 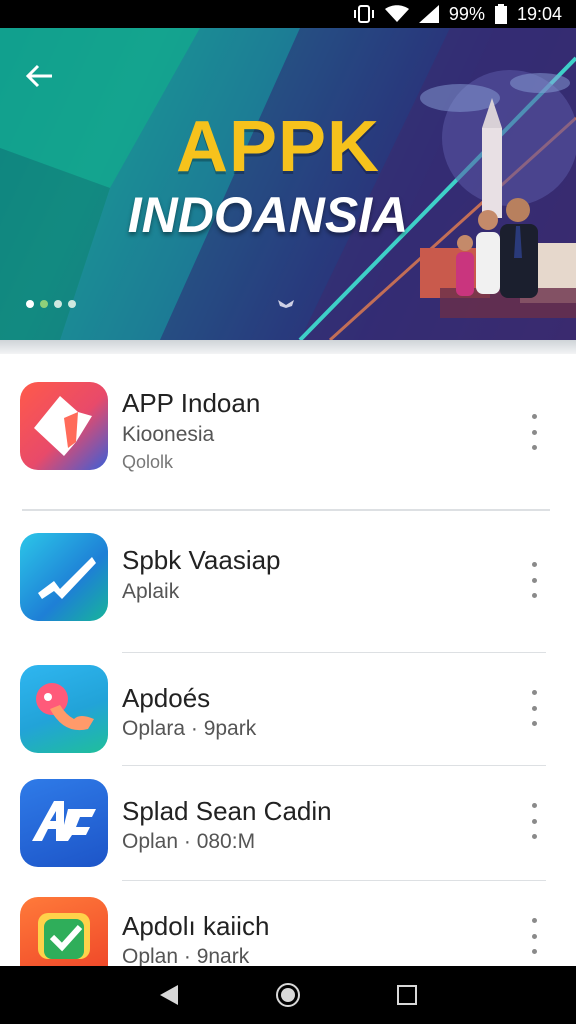 I want to click on vibrate-icon, so click(x=364, y=14).